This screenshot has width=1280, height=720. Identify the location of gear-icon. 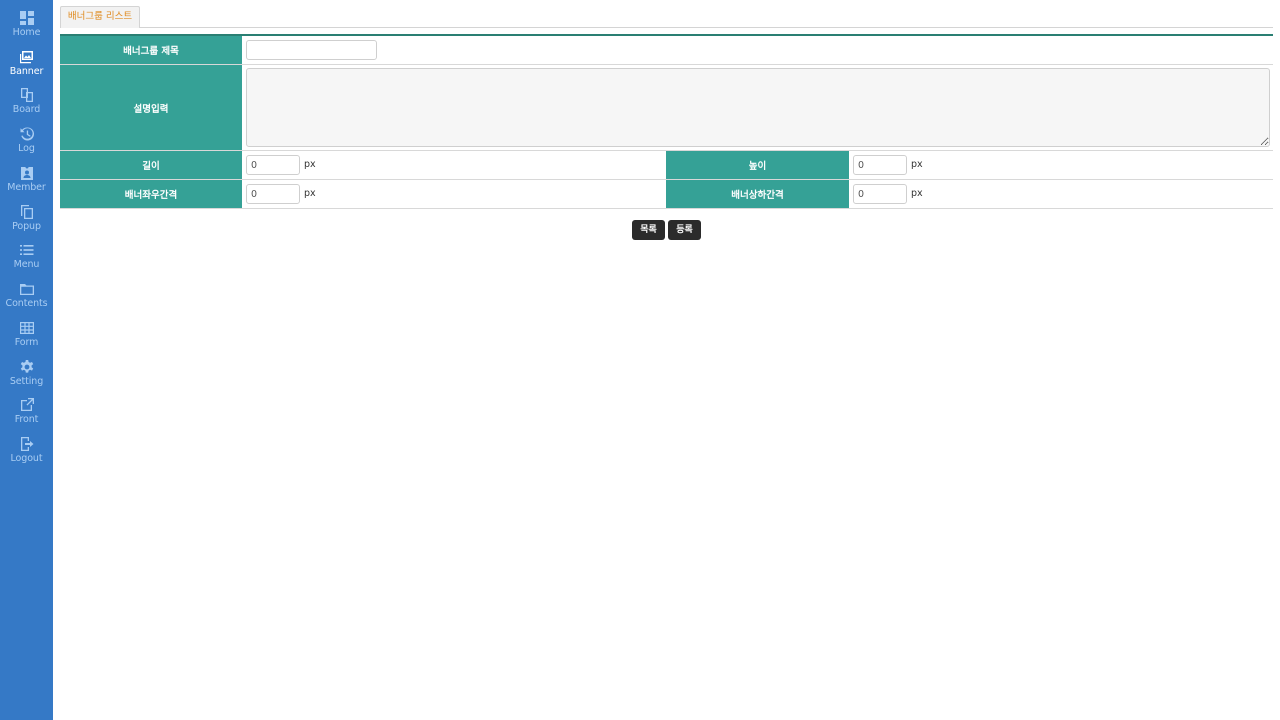
(26, 366).